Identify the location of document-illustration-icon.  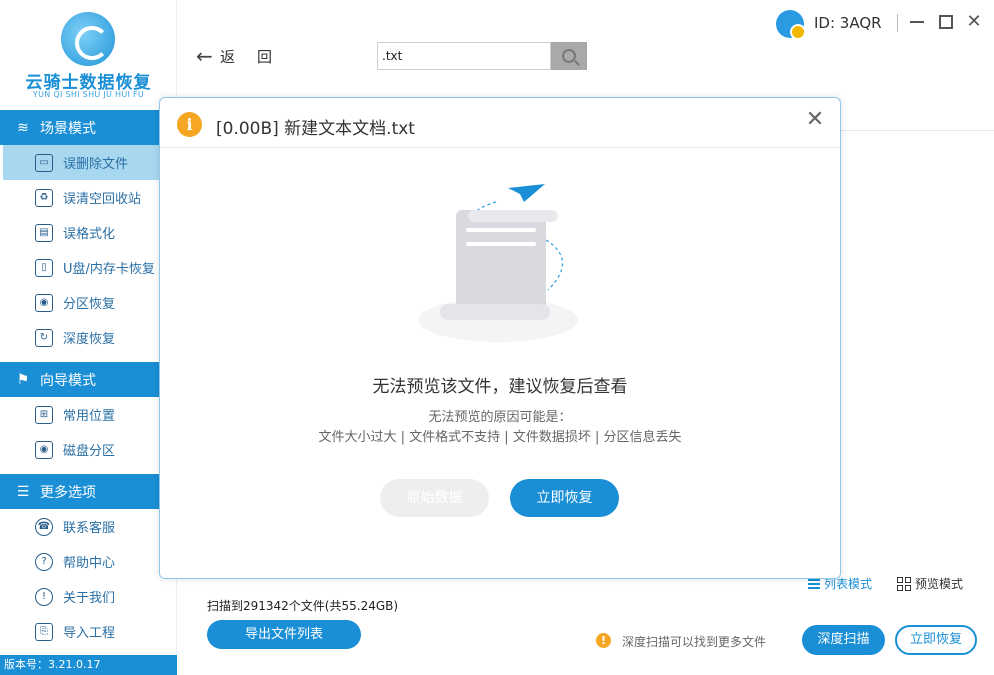
(498, 263).